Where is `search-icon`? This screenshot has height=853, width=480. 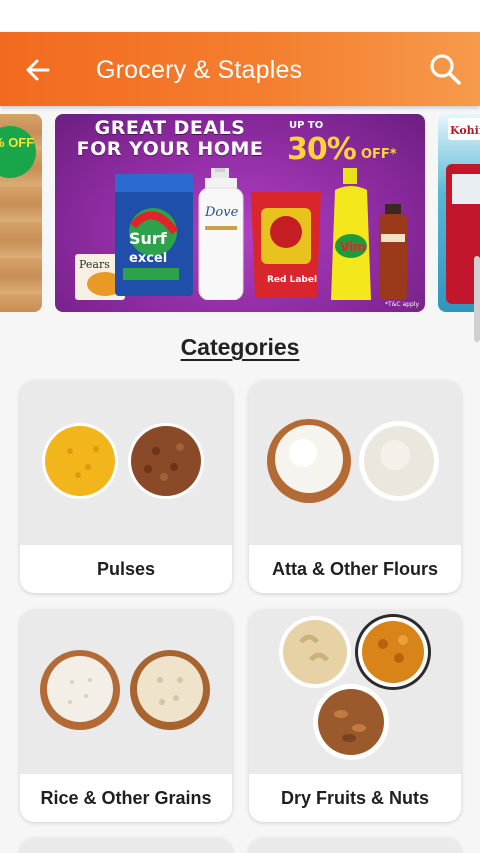 search-icon is located at coordinates (445, 69).